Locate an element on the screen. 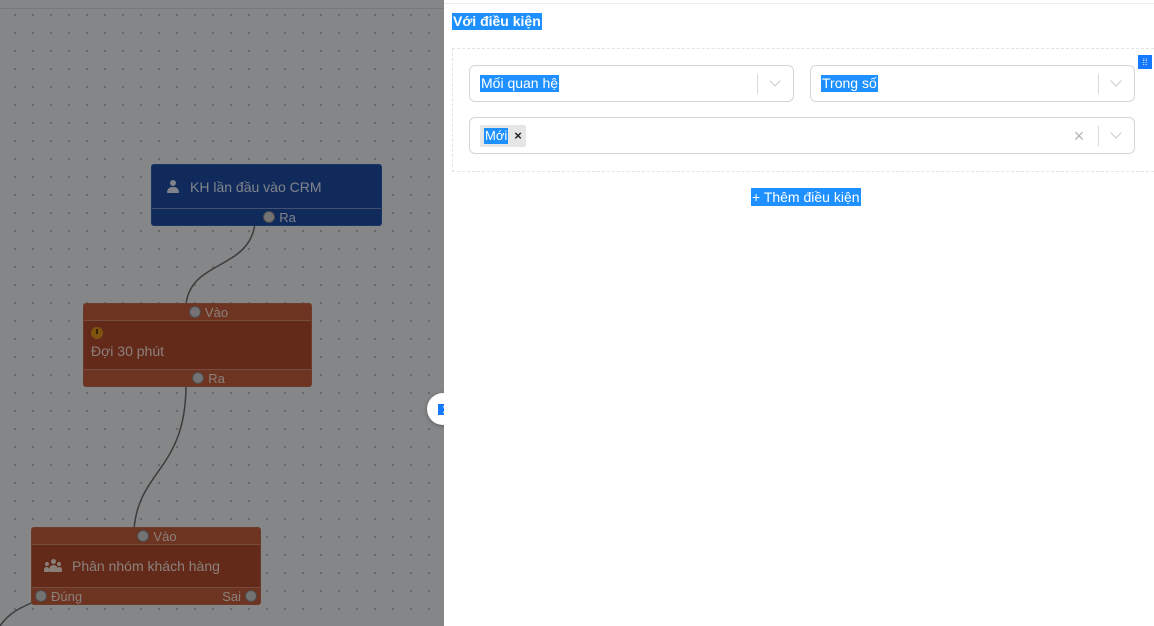 The height and width of the screenshot is (626, 1154). section-title: Với điều kiện is located at coordinates (497, 21).